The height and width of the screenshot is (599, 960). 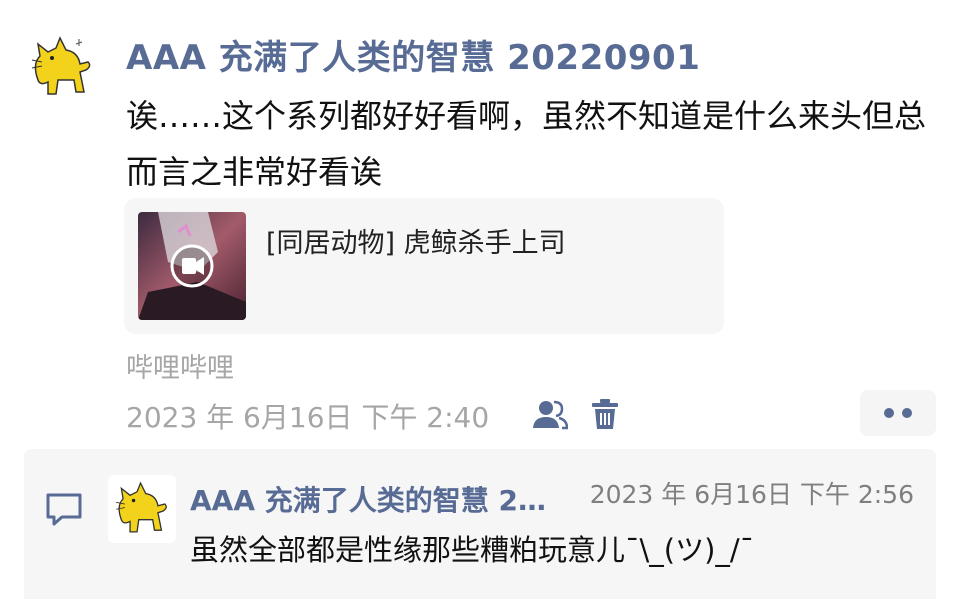 I want to click on comment-text: 虽然全部都是性缘那些糟粕玩意儿¯\_(ツ)_/¯, so click(x=472, y=548).